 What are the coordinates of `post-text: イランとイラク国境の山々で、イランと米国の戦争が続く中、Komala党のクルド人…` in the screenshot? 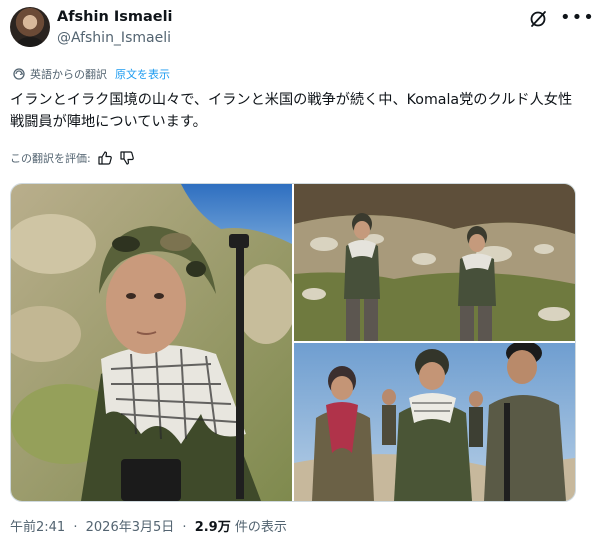 It's located at (291, 111).